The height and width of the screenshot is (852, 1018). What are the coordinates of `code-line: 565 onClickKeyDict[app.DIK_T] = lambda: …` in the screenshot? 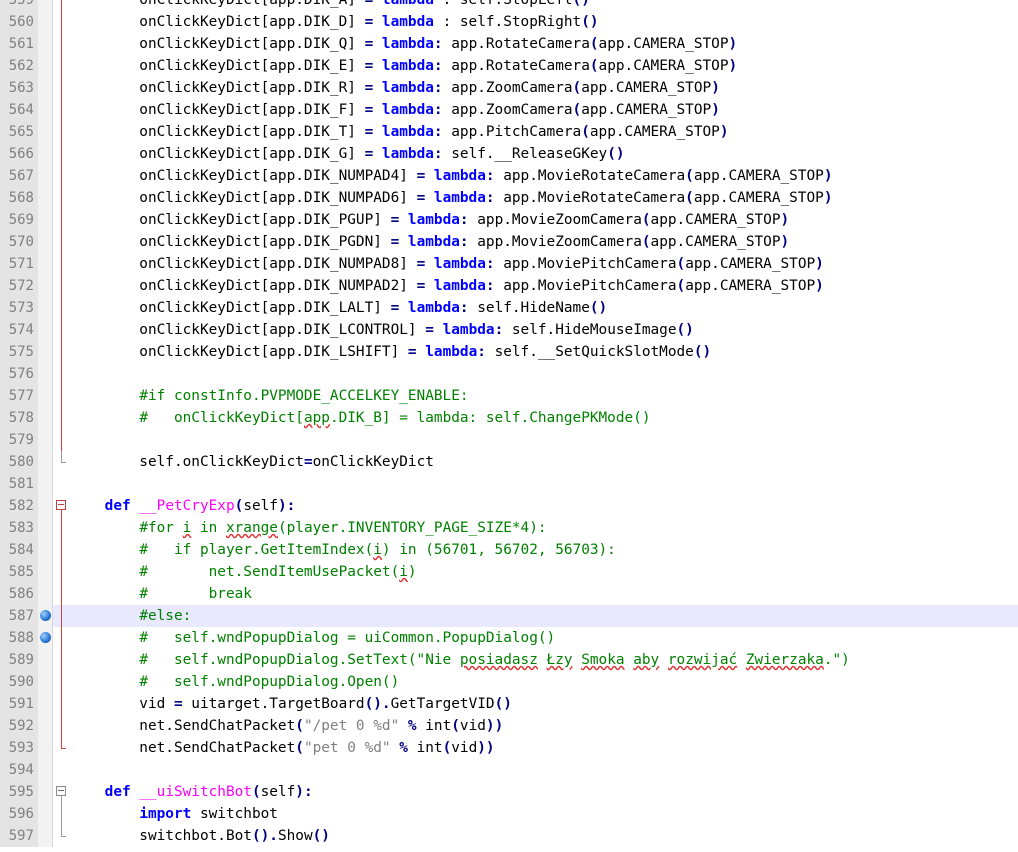 It's located at (509, 132).